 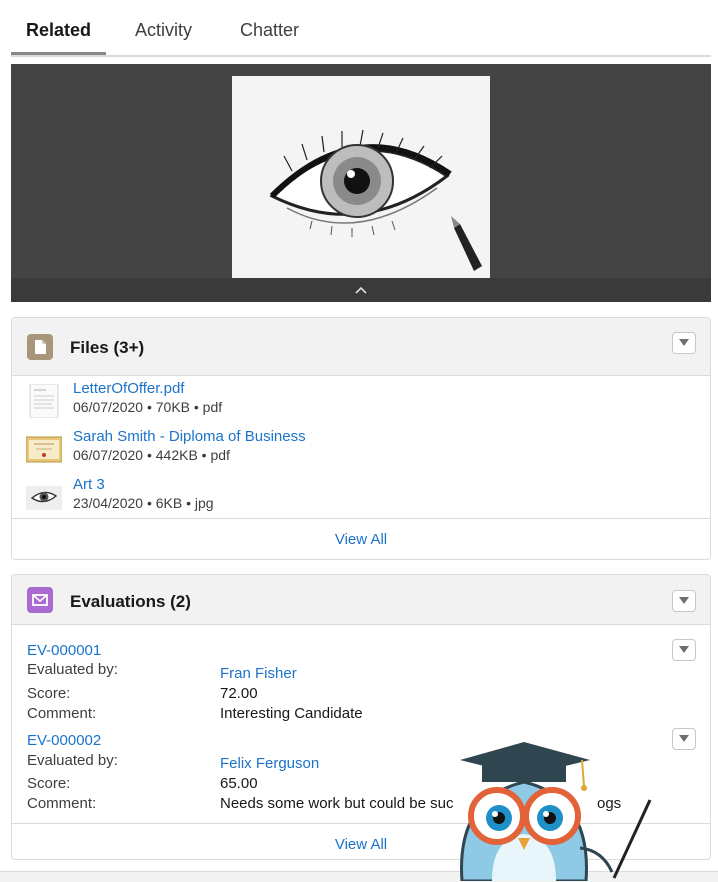 What do you see at coordinates (130, 602) in the screenshot?
I see `evaluations-card-title: Evaluations (2)` at bounding box center [130, 602].